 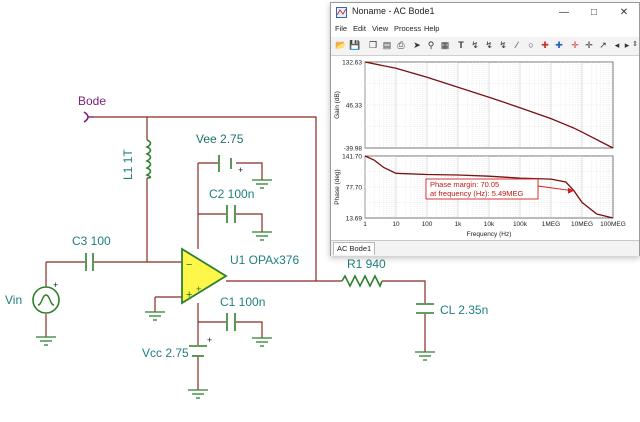 What do you see at coordinates (461, 45) in the screenshot?
I see `text-icon: T` at bounding box center [461, 45].